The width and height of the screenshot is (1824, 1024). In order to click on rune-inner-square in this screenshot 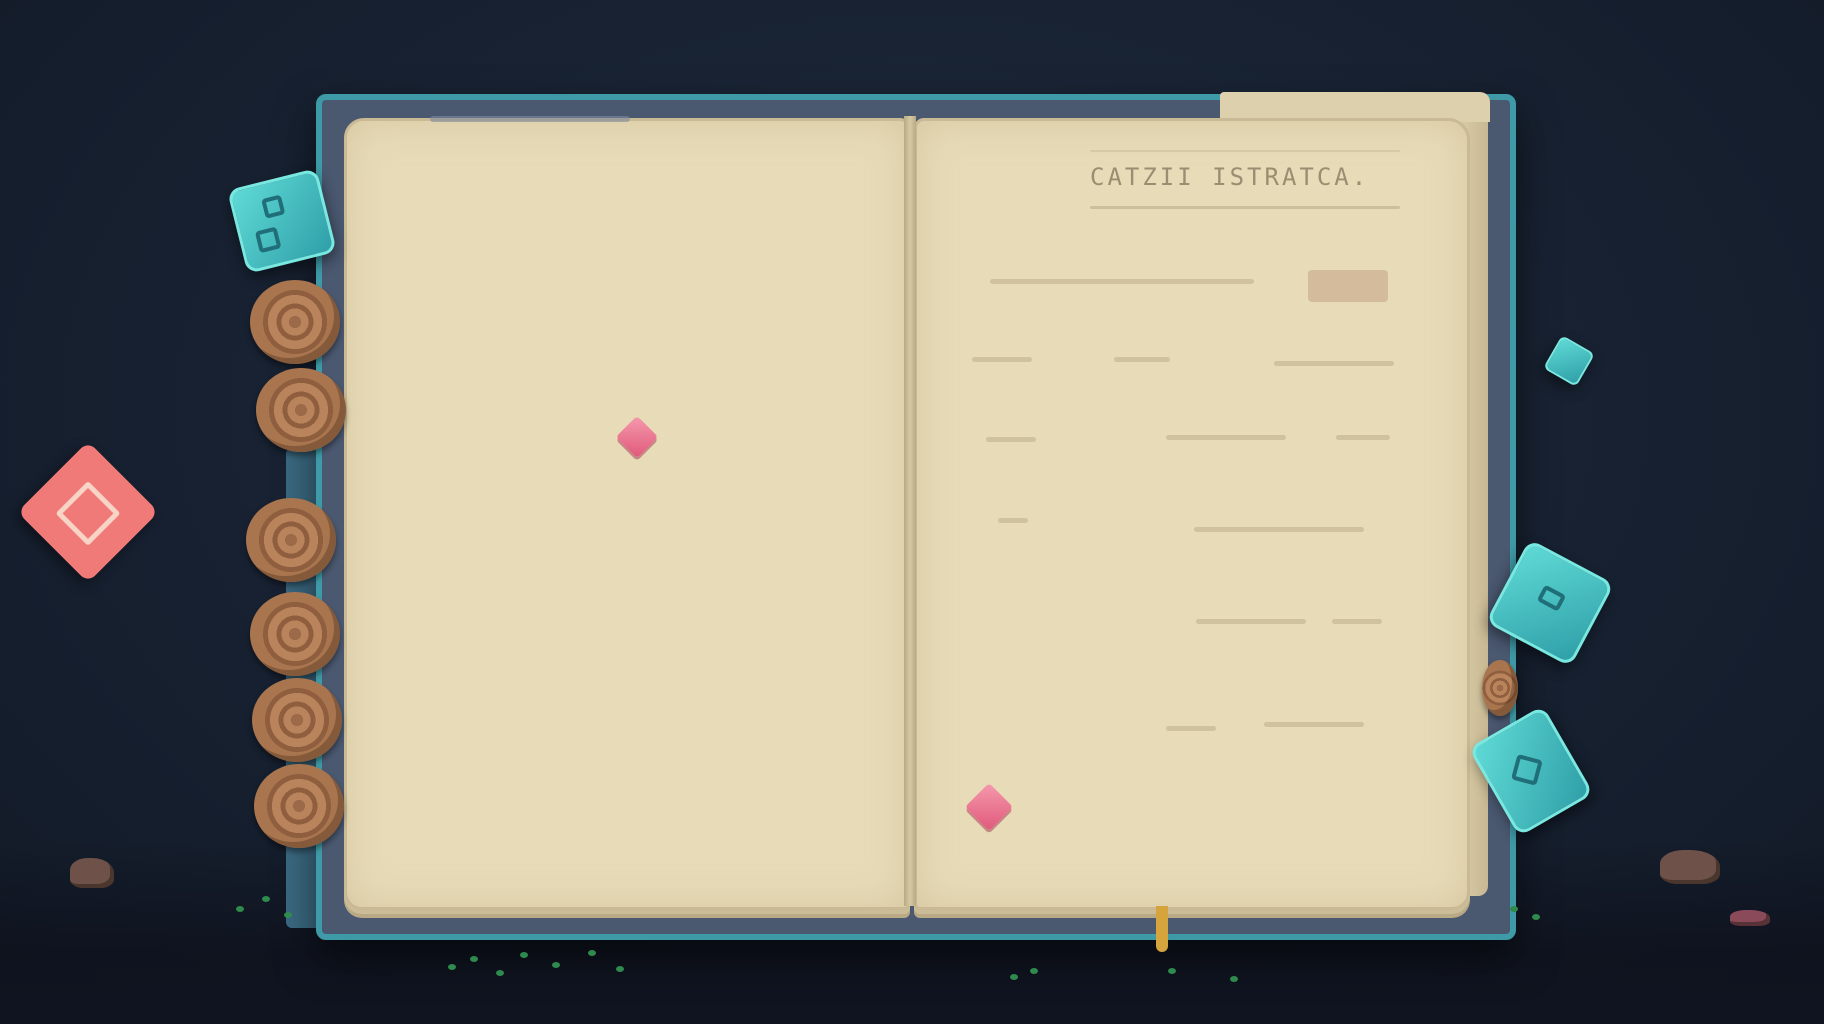, I will do `click(88, 513)`.